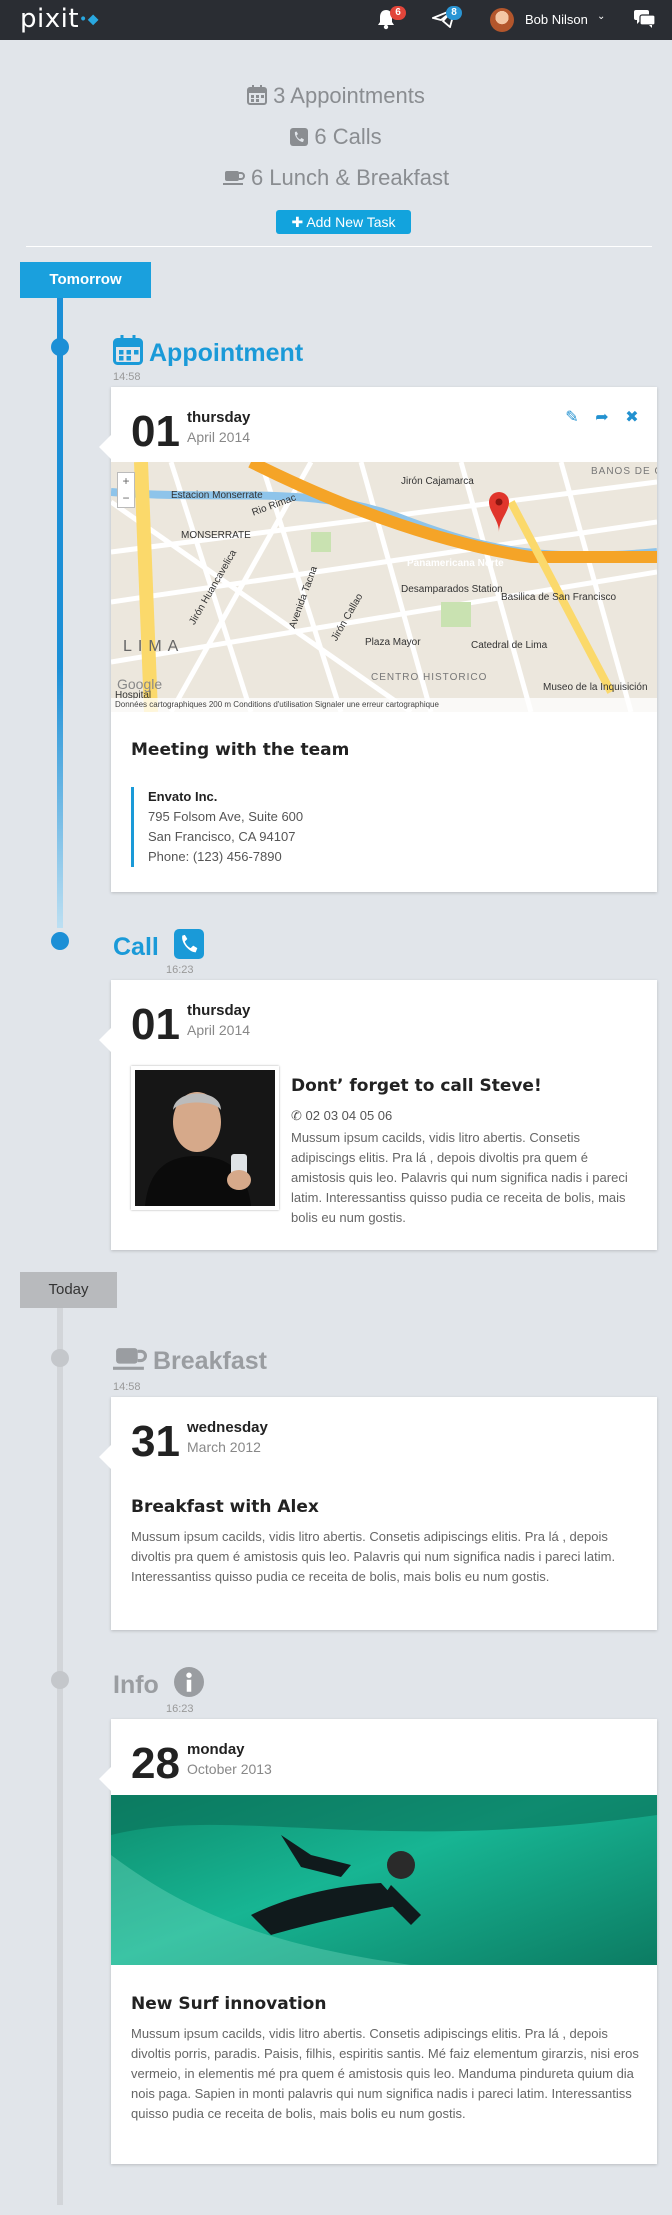  Describe the element at coordinates (299, 222) in the screenshot. I see `plus-icon: ✚` at that location.